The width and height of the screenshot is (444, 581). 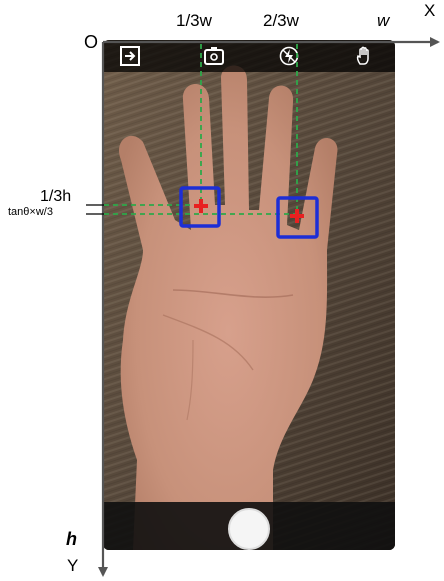 I want to click on marker-cross-right, so click(x=297, y=216).